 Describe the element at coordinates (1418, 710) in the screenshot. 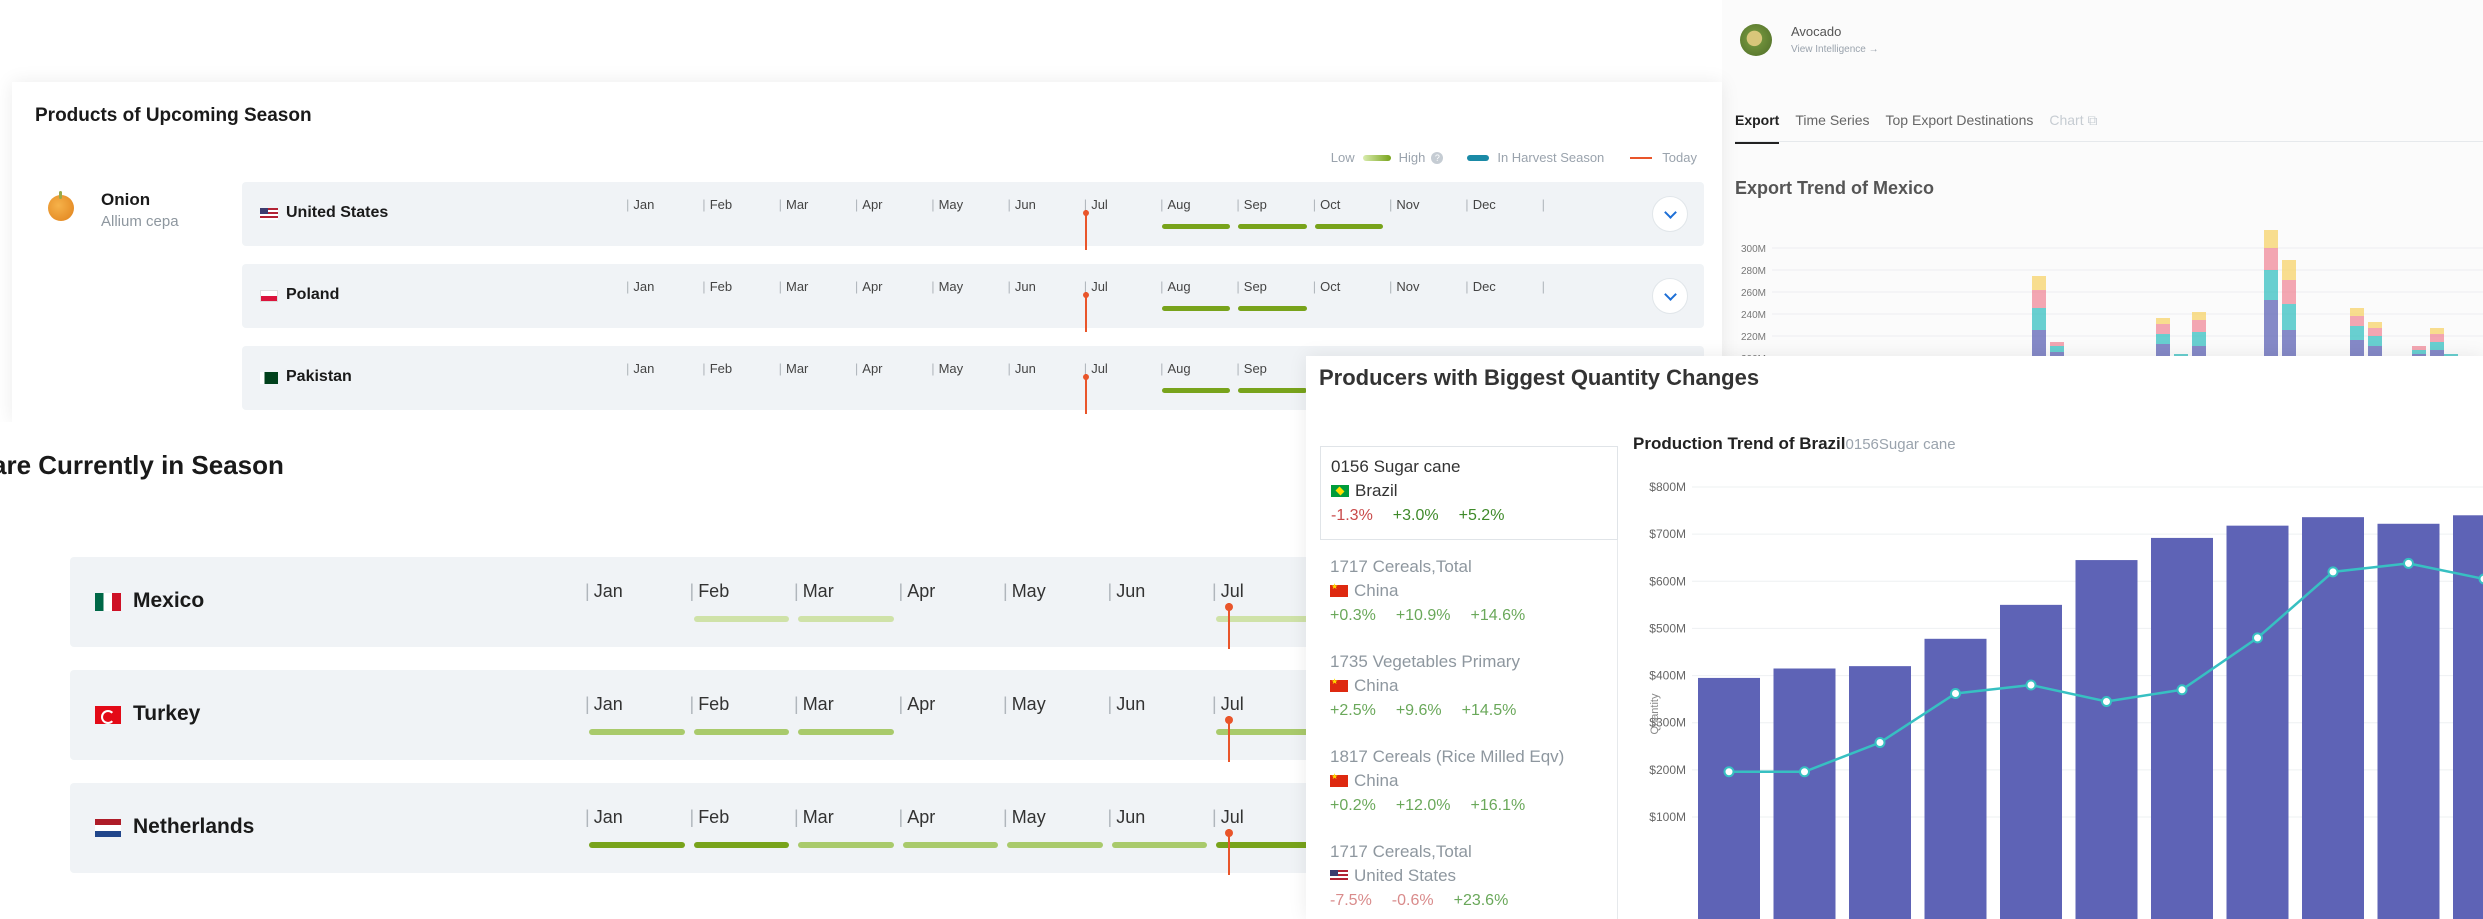

I see `change-value: +9.6%` at that location.